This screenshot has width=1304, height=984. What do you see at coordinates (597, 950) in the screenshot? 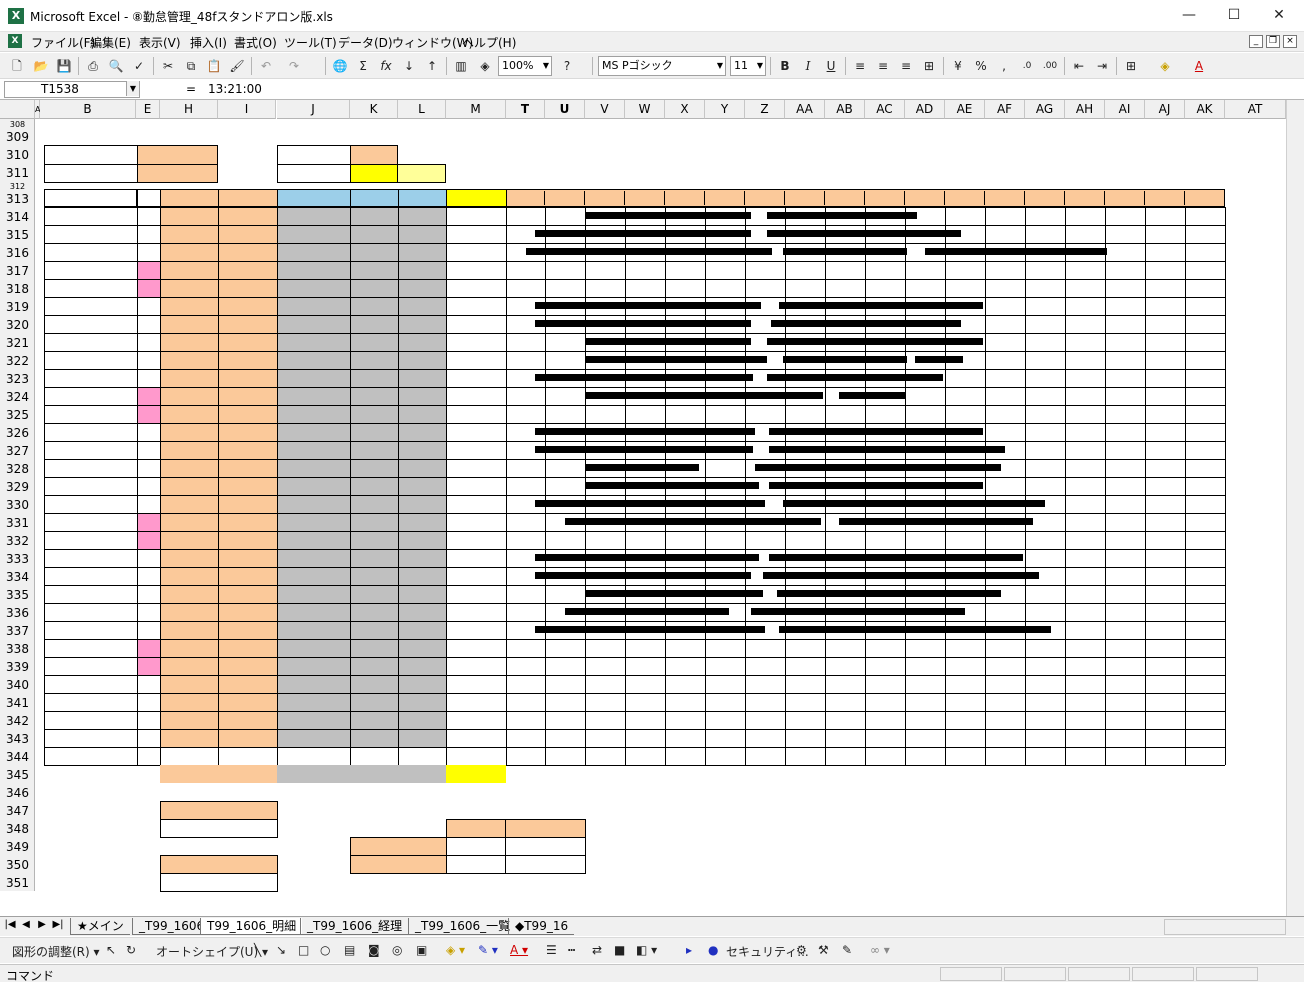
I see `arrow-style-icon: ⇄` at bounding box center [597, 950].